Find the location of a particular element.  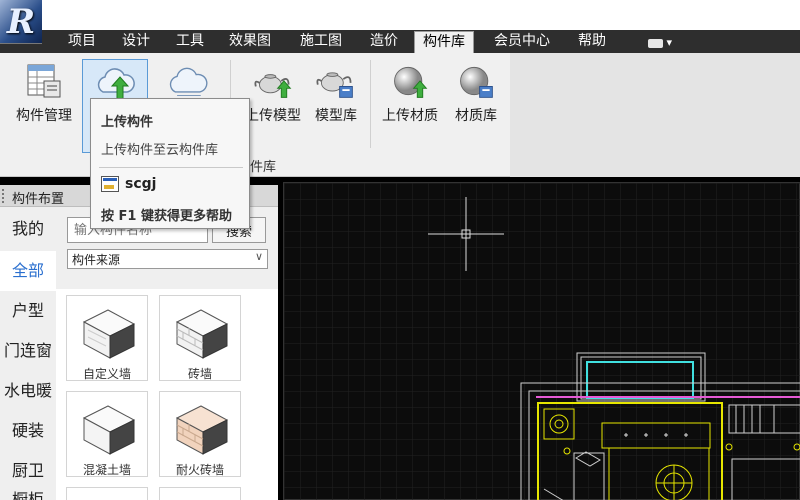

component-tile-brick-wall: 砖墙 is located at coordinates (200, 338).